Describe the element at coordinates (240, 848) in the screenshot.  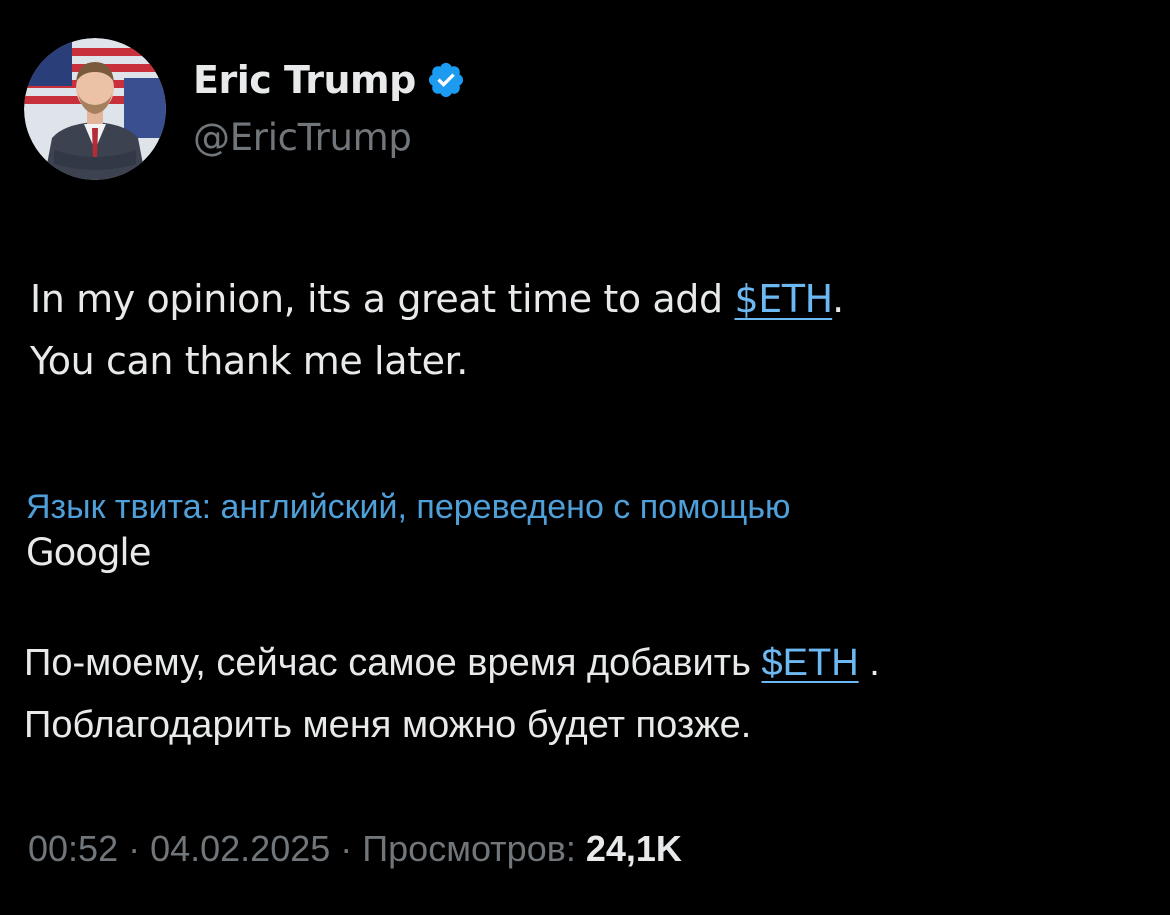
I see `tweet-date: 04.02.2025` at that location.